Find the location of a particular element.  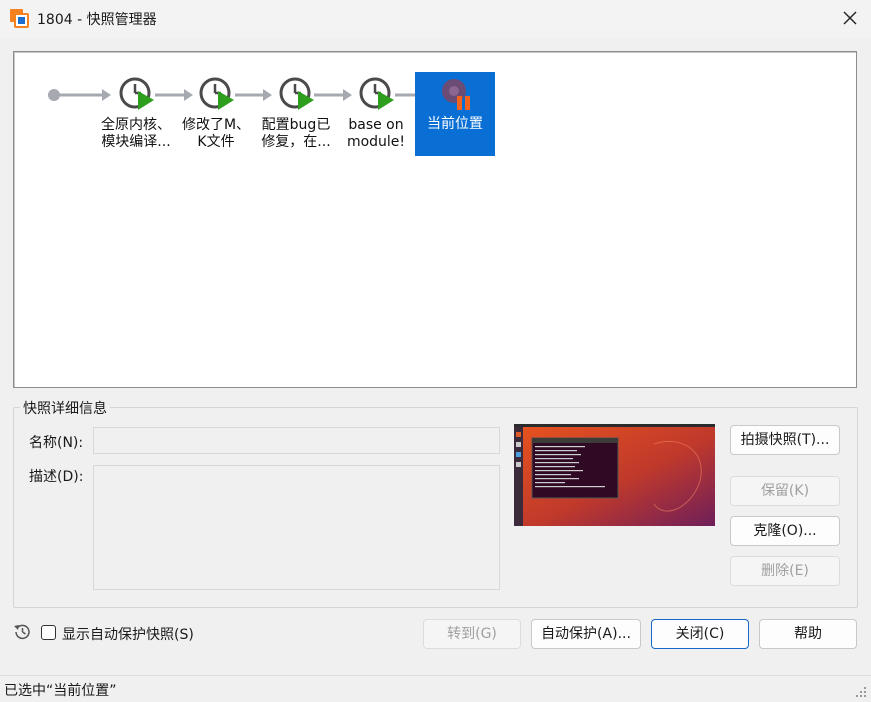

description-label: 描述(D): is located at coordinates (56, 477).